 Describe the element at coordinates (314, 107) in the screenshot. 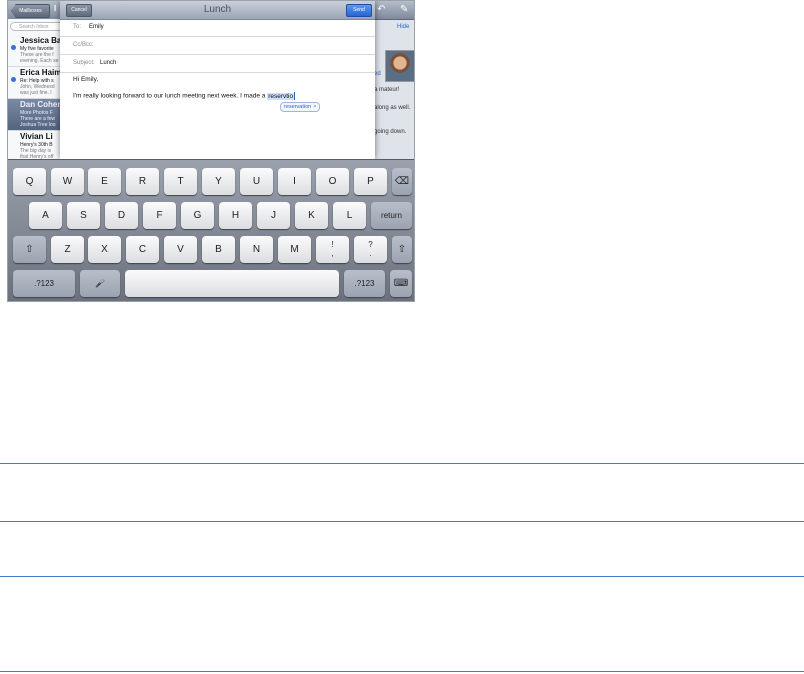

I see `dismiss-suggestion-icon: ×` at that location.